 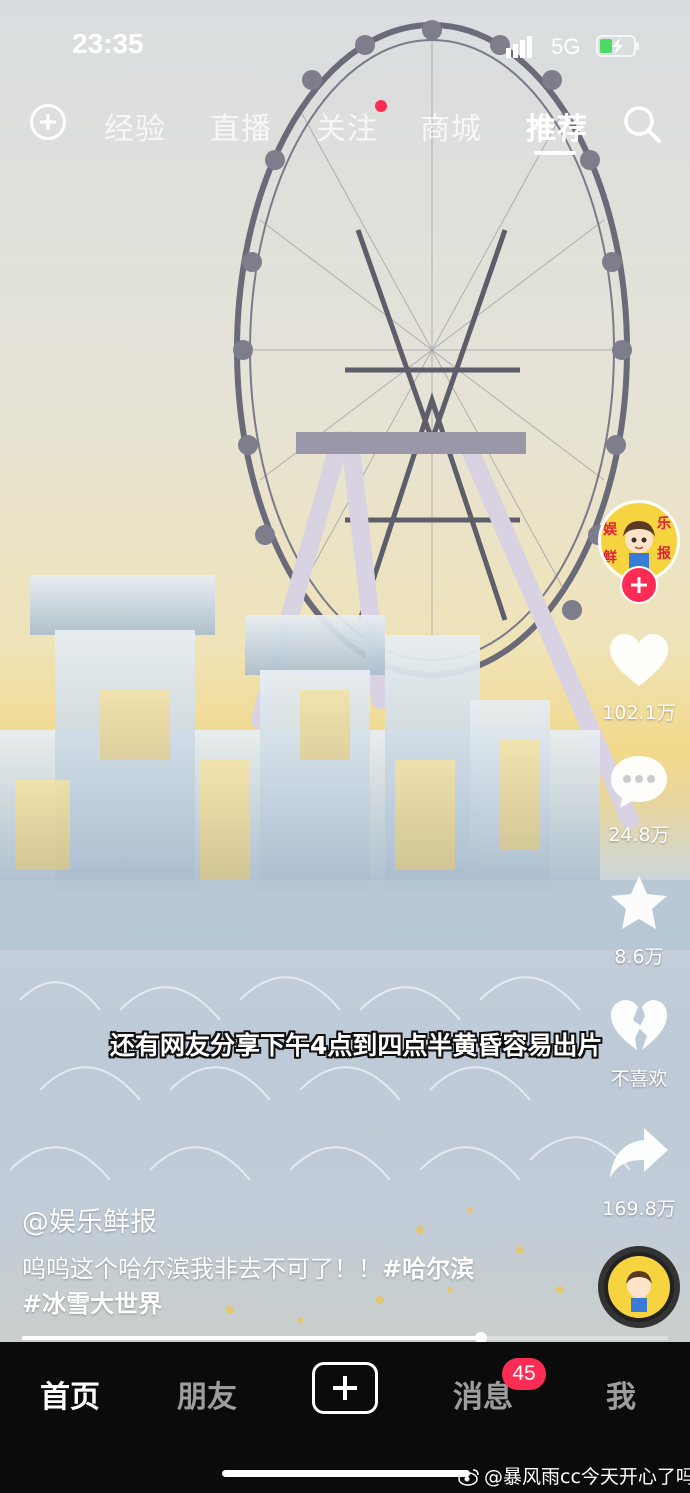 What do you see at coordinates (664, 554) in the screenshot?
I see `avatar-char-4: 报` at bounding box center [664, 554].